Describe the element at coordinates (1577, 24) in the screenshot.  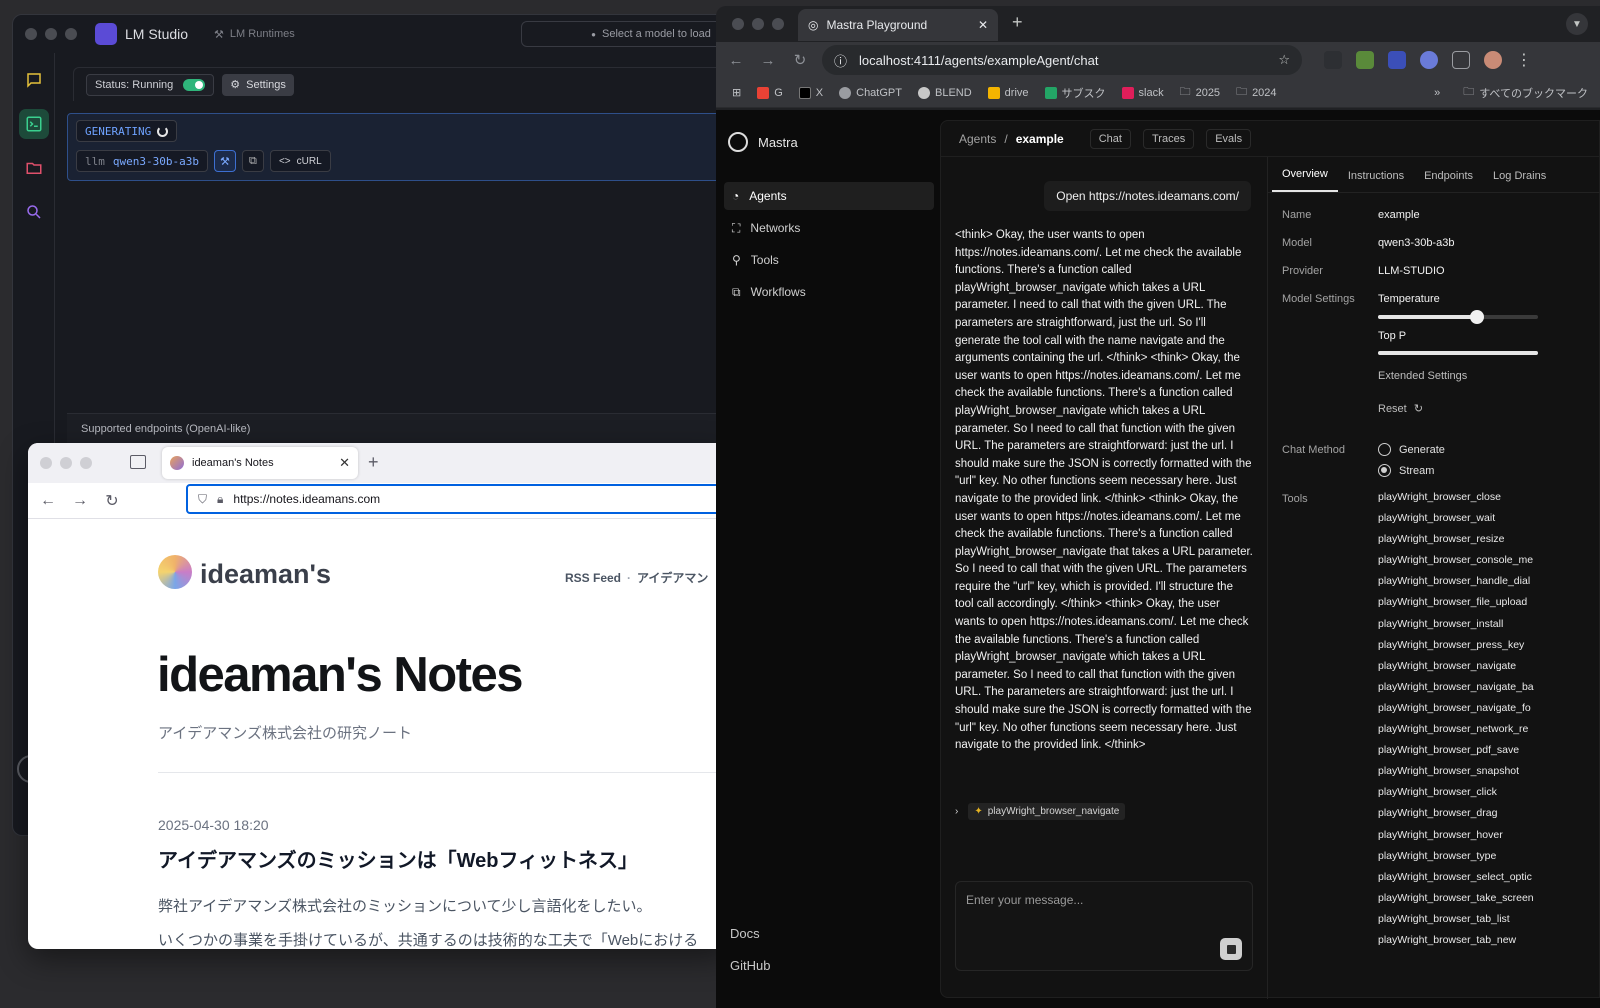
I see `tab-search-button: ▼` at that location.